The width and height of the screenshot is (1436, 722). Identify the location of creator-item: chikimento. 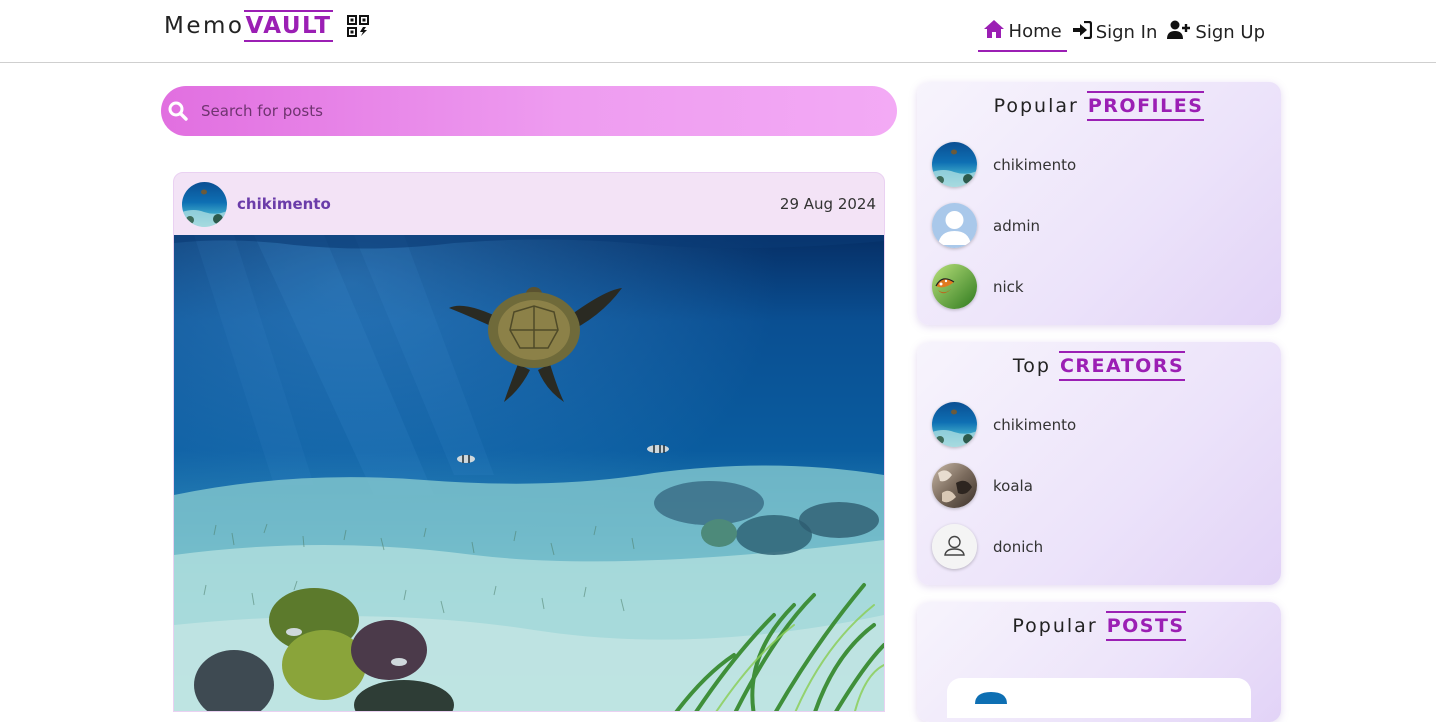
(1004, 424).